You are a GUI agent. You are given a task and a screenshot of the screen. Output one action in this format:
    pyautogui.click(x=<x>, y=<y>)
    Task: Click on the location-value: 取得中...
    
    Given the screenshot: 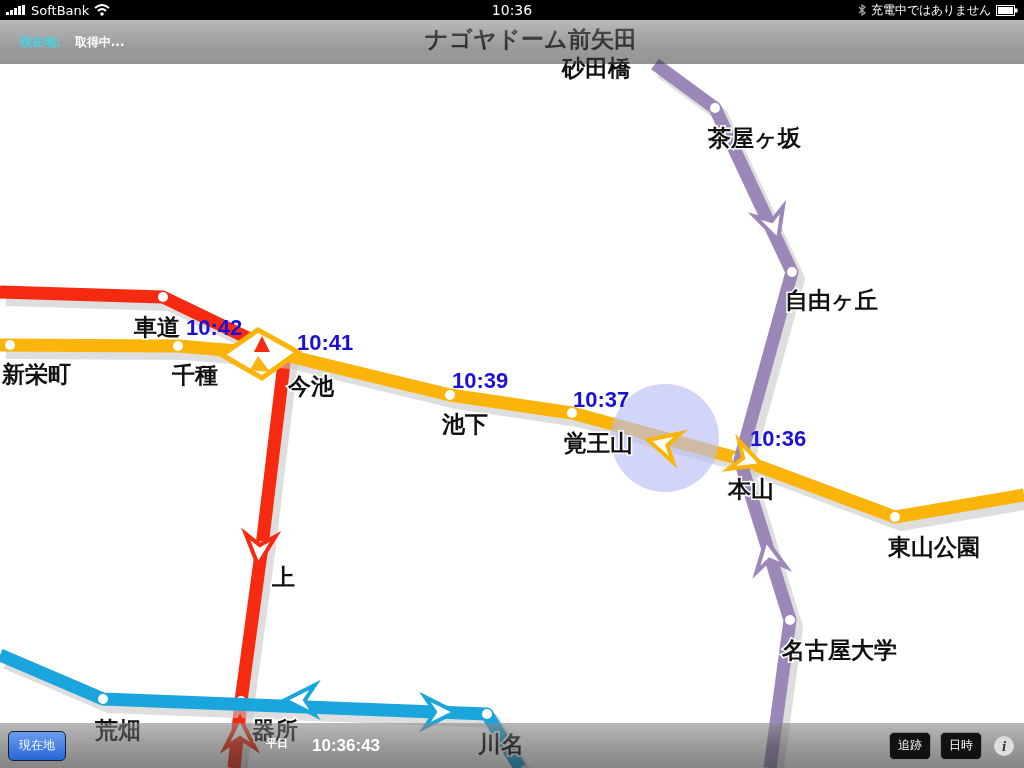 What is the action you would take?
    pyautogui.click(x=99, y=42)
    